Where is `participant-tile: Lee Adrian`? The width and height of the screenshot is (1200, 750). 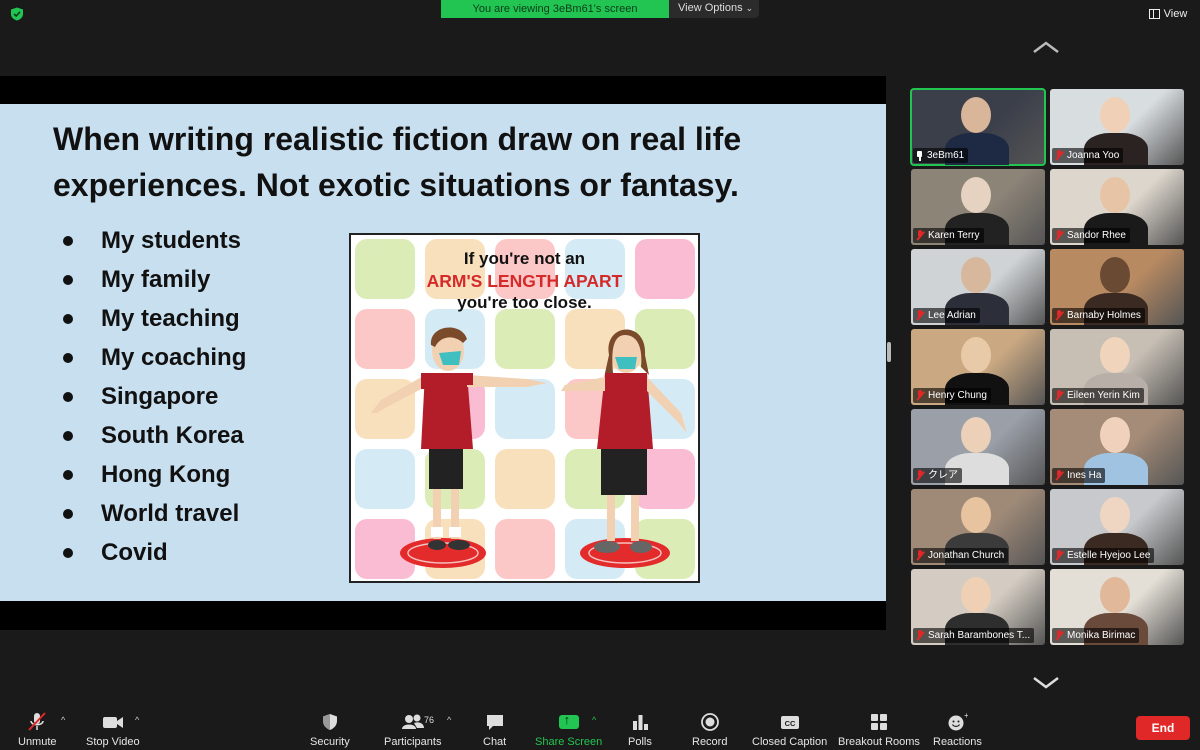 participant-tile: Lee Adrian is located at coordinates (978, 287).